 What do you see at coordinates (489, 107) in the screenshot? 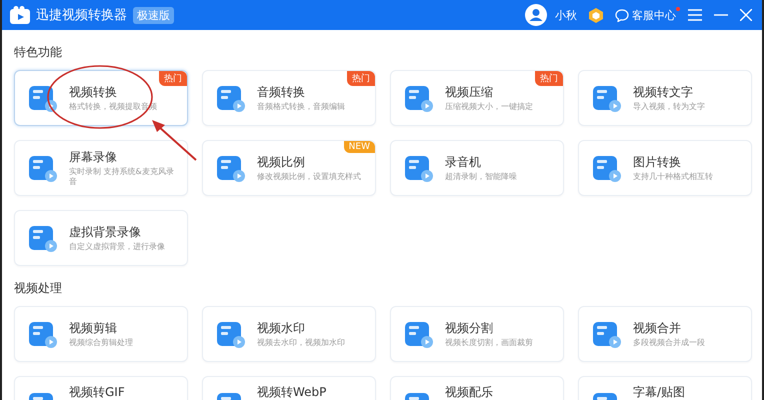
I see `card-description: 压缩视频大小，一键搞定` at bounding box center [489, 107].